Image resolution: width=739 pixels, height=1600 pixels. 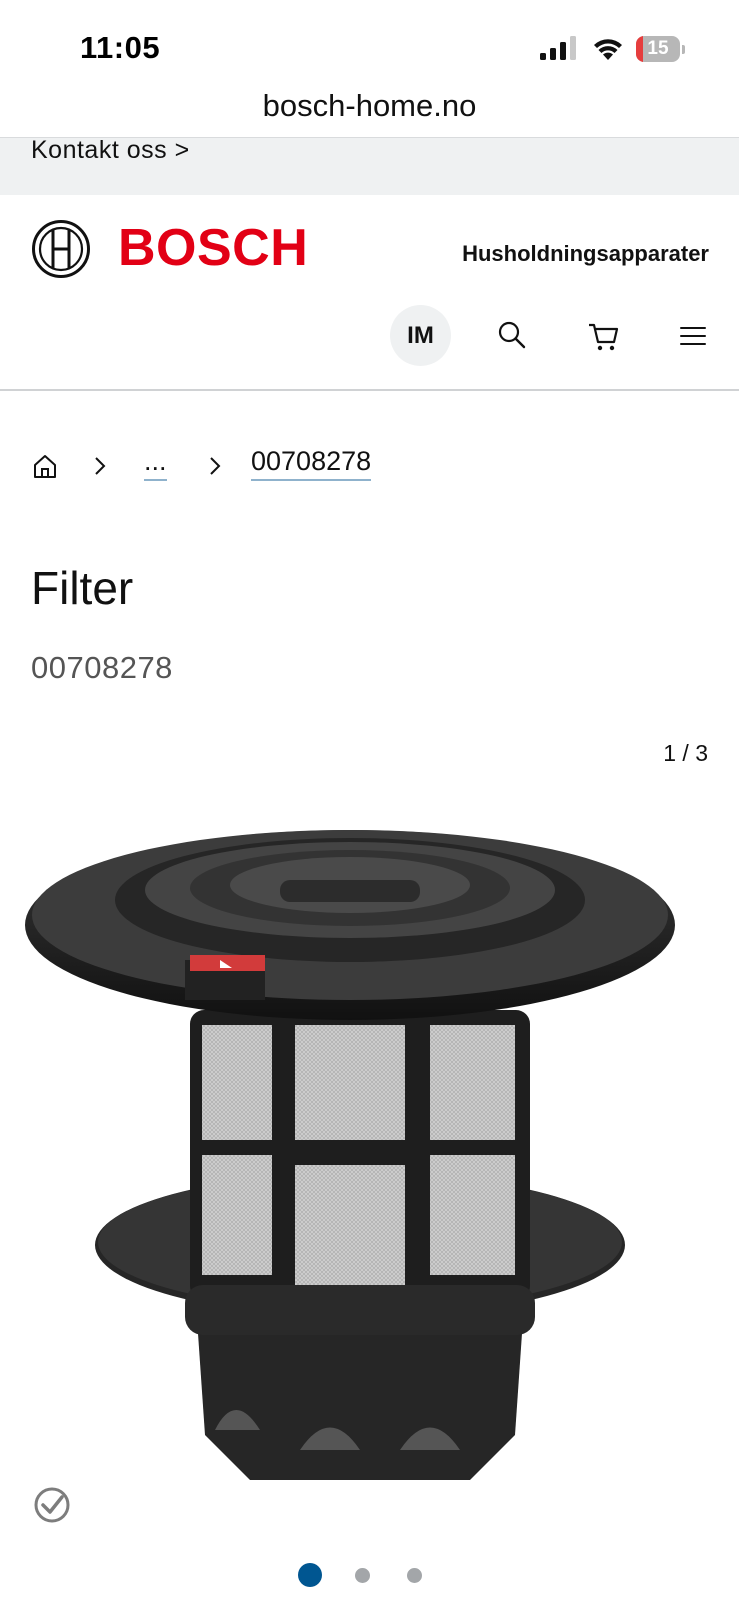 What do you see at coordinates (604, 336) in the screenshot?
I see `cart-icon` at bounding box center [604, 336].